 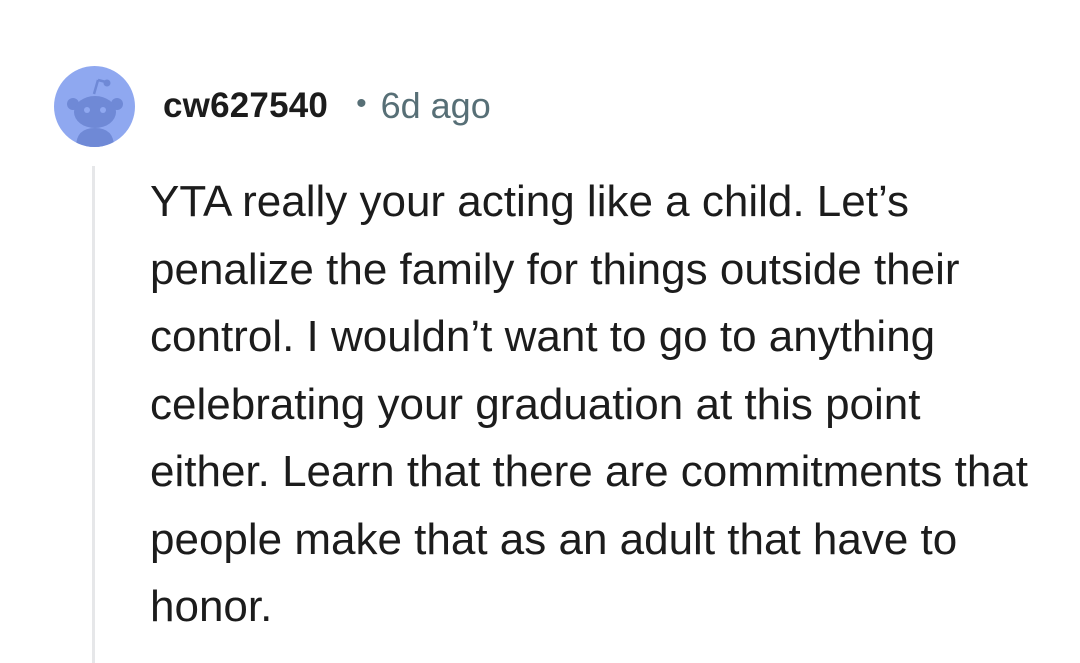 I want to click on user-avatar, so click(x=94, y=106).